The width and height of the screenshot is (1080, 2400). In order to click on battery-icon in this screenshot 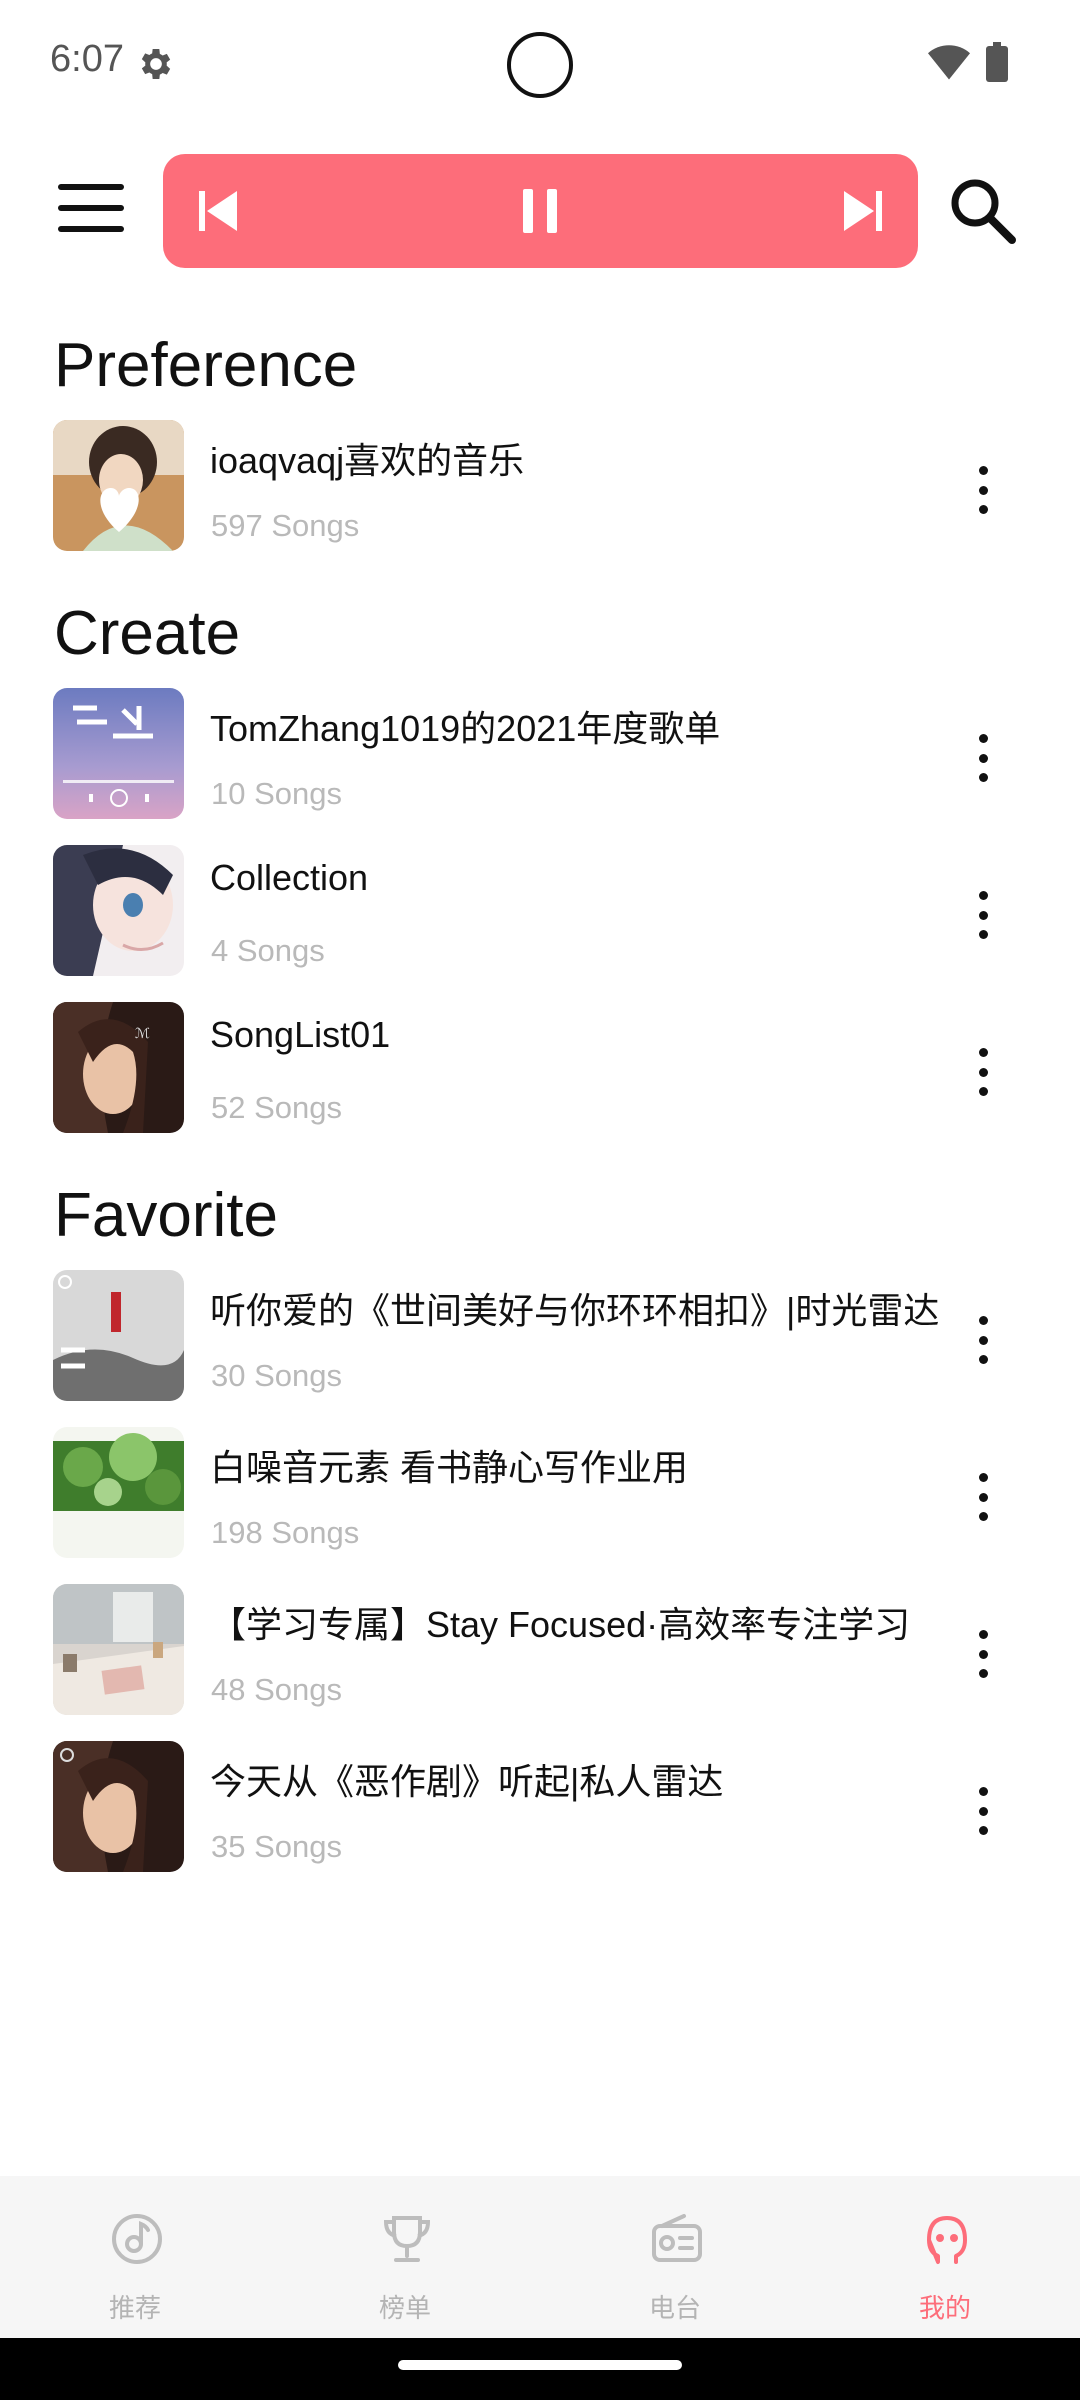, I will do `click(997, 62)`.